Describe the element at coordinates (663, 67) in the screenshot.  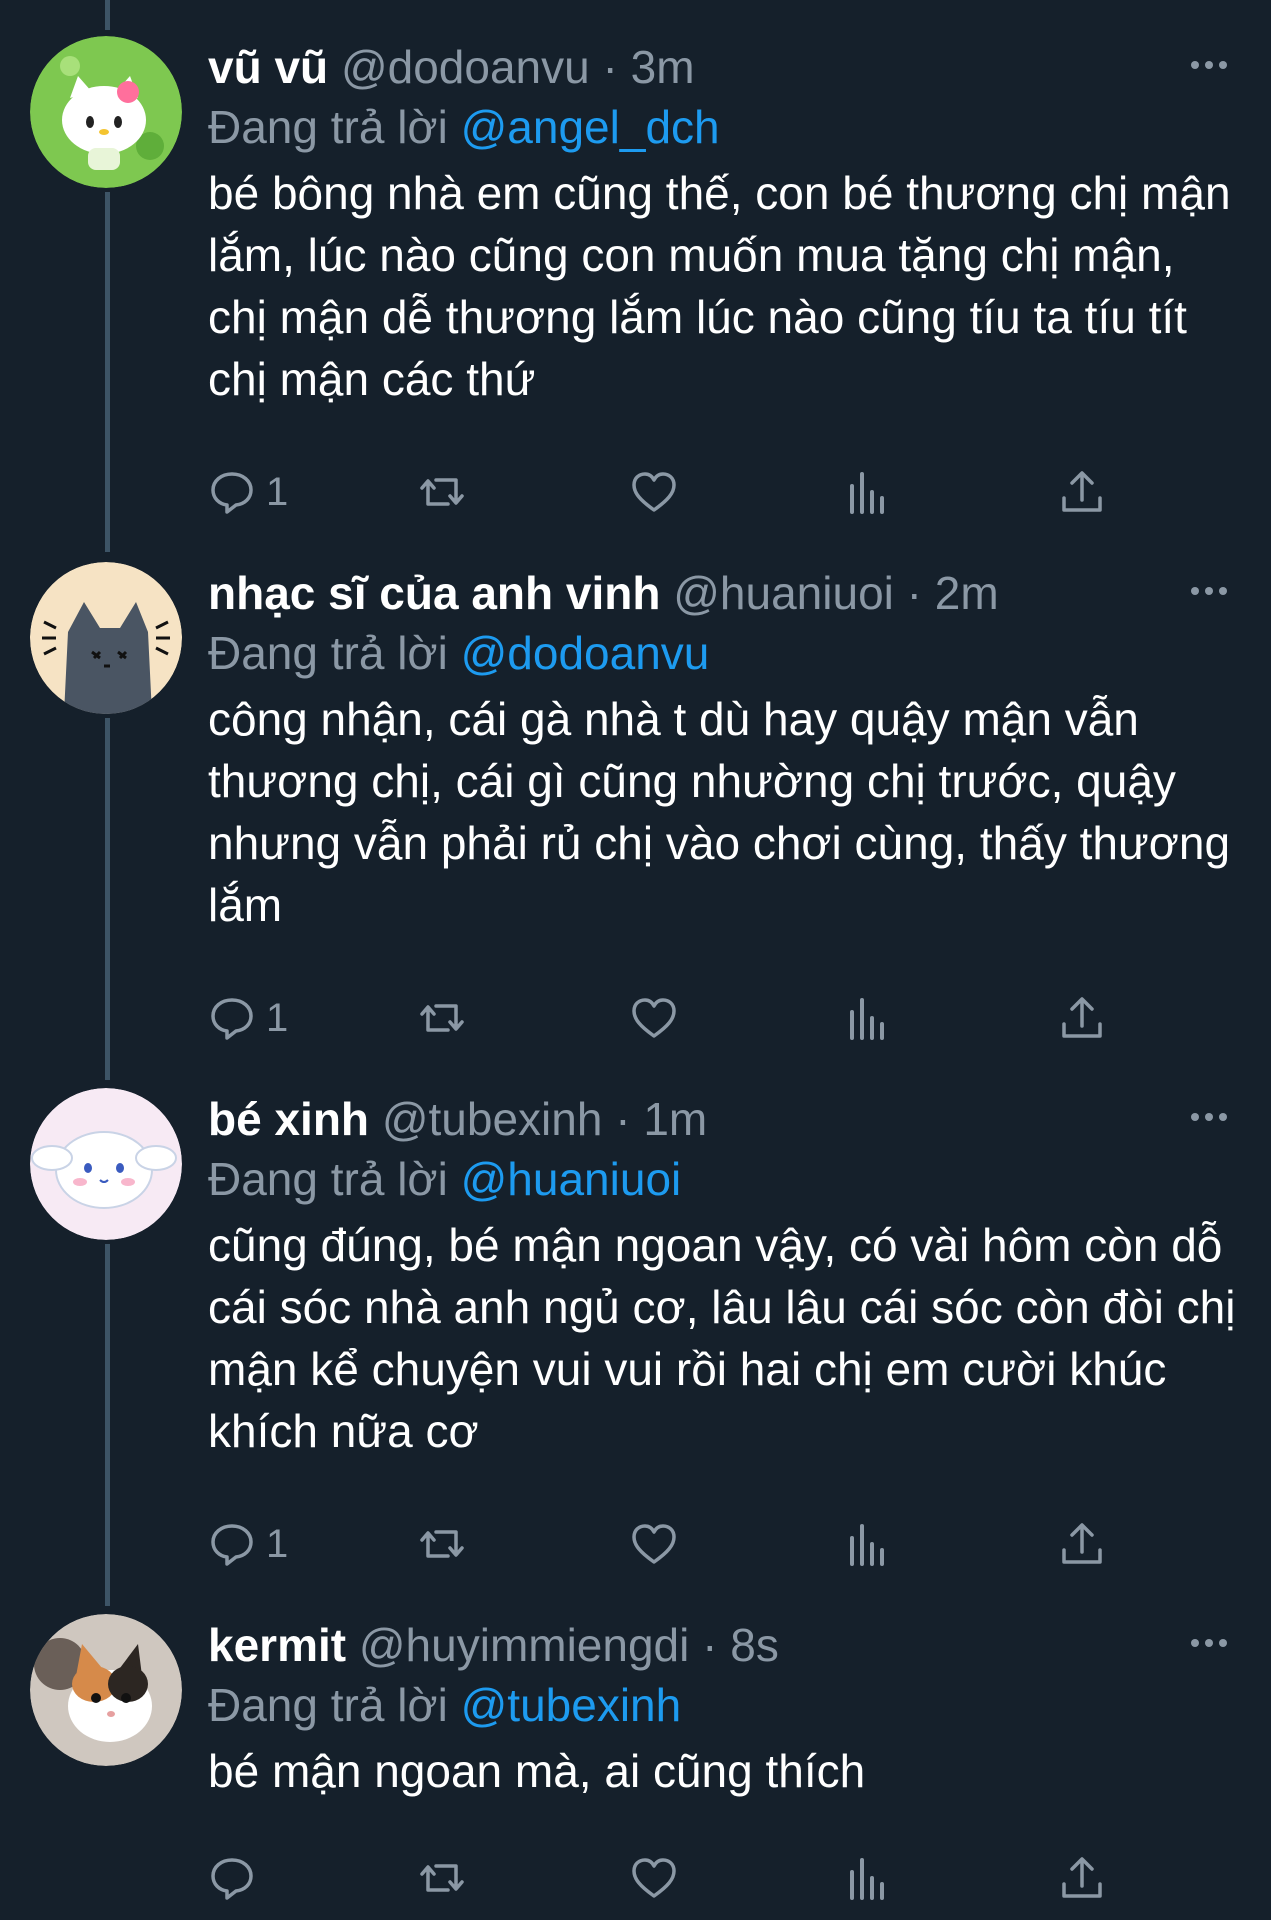
I see `timestamp: 3m` at that location.